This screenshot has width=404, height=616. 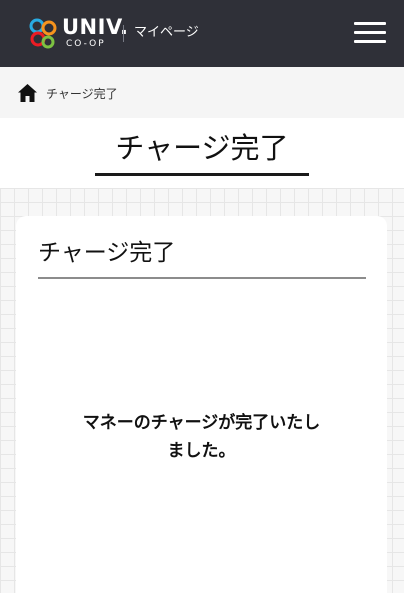 I want to click on breadcrumb: チャージ完了, so click(x=202, y=92).